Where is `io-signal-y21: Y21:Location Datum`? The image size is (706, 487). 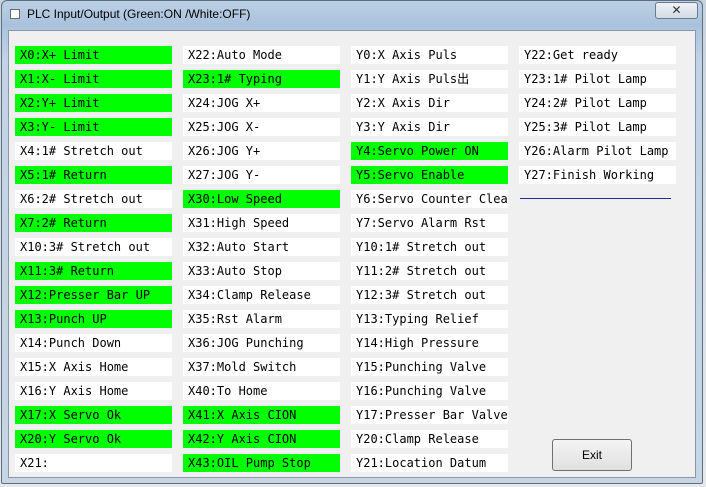 io-signal-y21: Y21:Location Datum is located at coordinates (429, 463).